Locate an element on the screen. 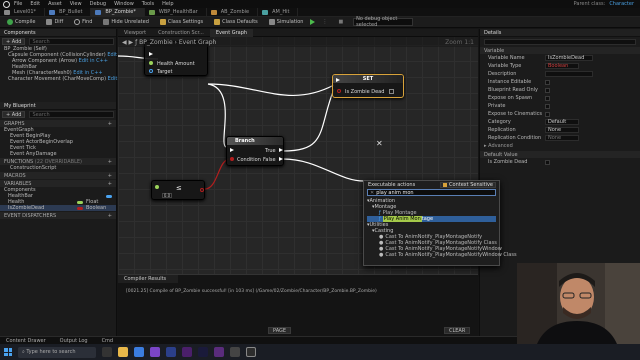 This screenshot has height=360, width=640. menu-asset: Asset is located at coordinates (55, 4).